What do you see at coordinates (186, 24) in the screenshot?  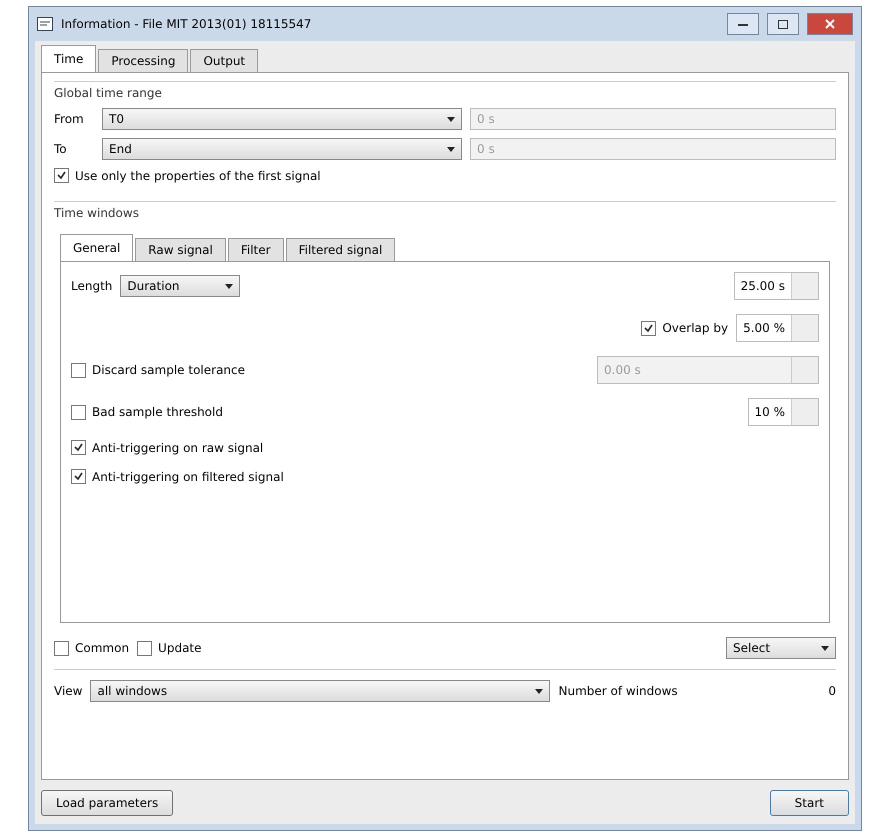 I see `window-title: Information - File MIT 2013(01) 18115547` at bounding box center [186, 24].